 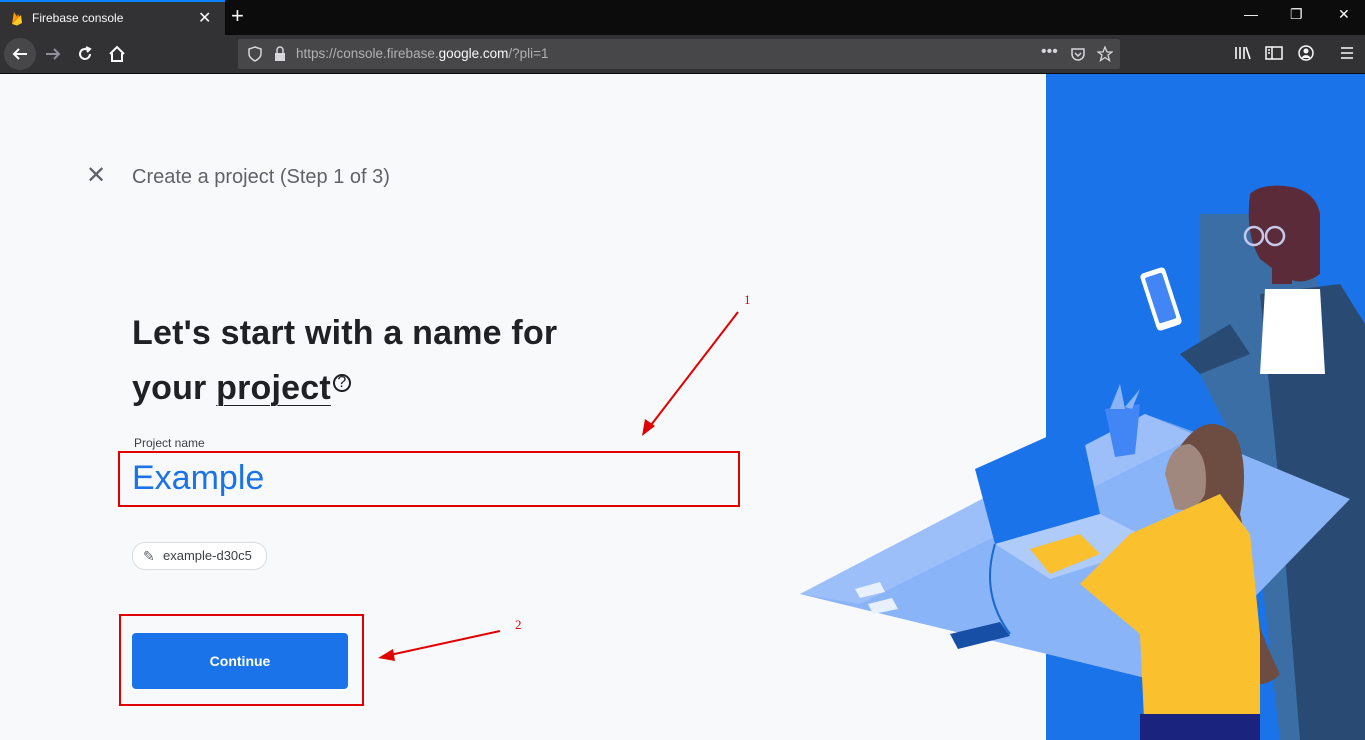 I want to click on project-id-text: example-d30c5, so click(x=207, y=555).